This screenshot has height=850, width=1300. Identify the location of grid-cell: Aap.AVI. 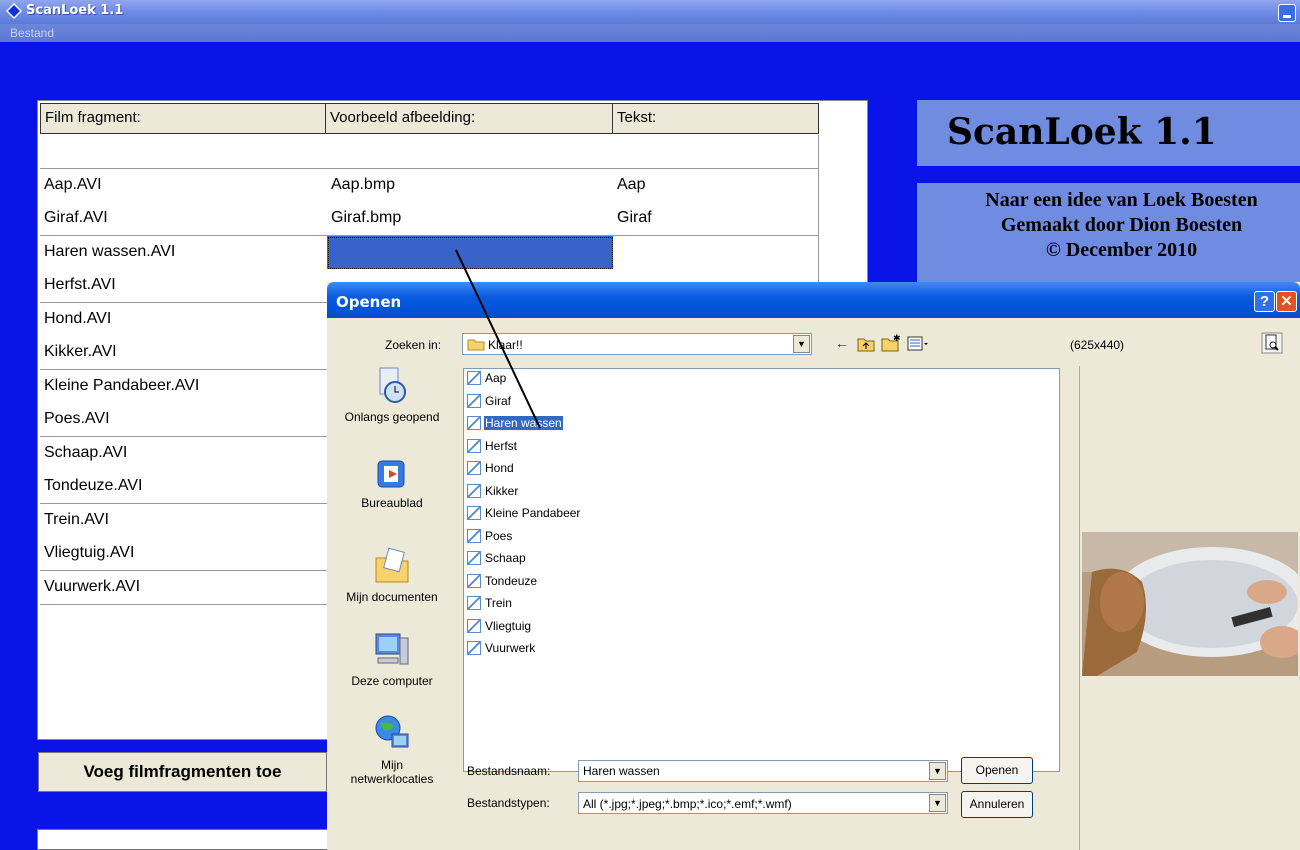
(184, 185).